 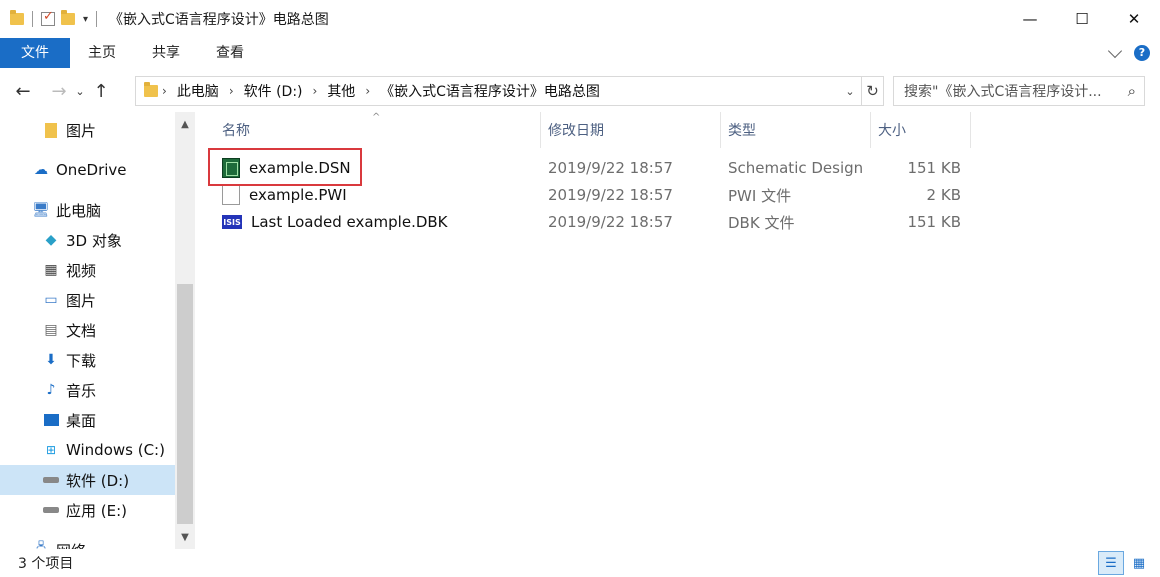 I want to click on tab-view: 查看, so click(x=230, y=53).